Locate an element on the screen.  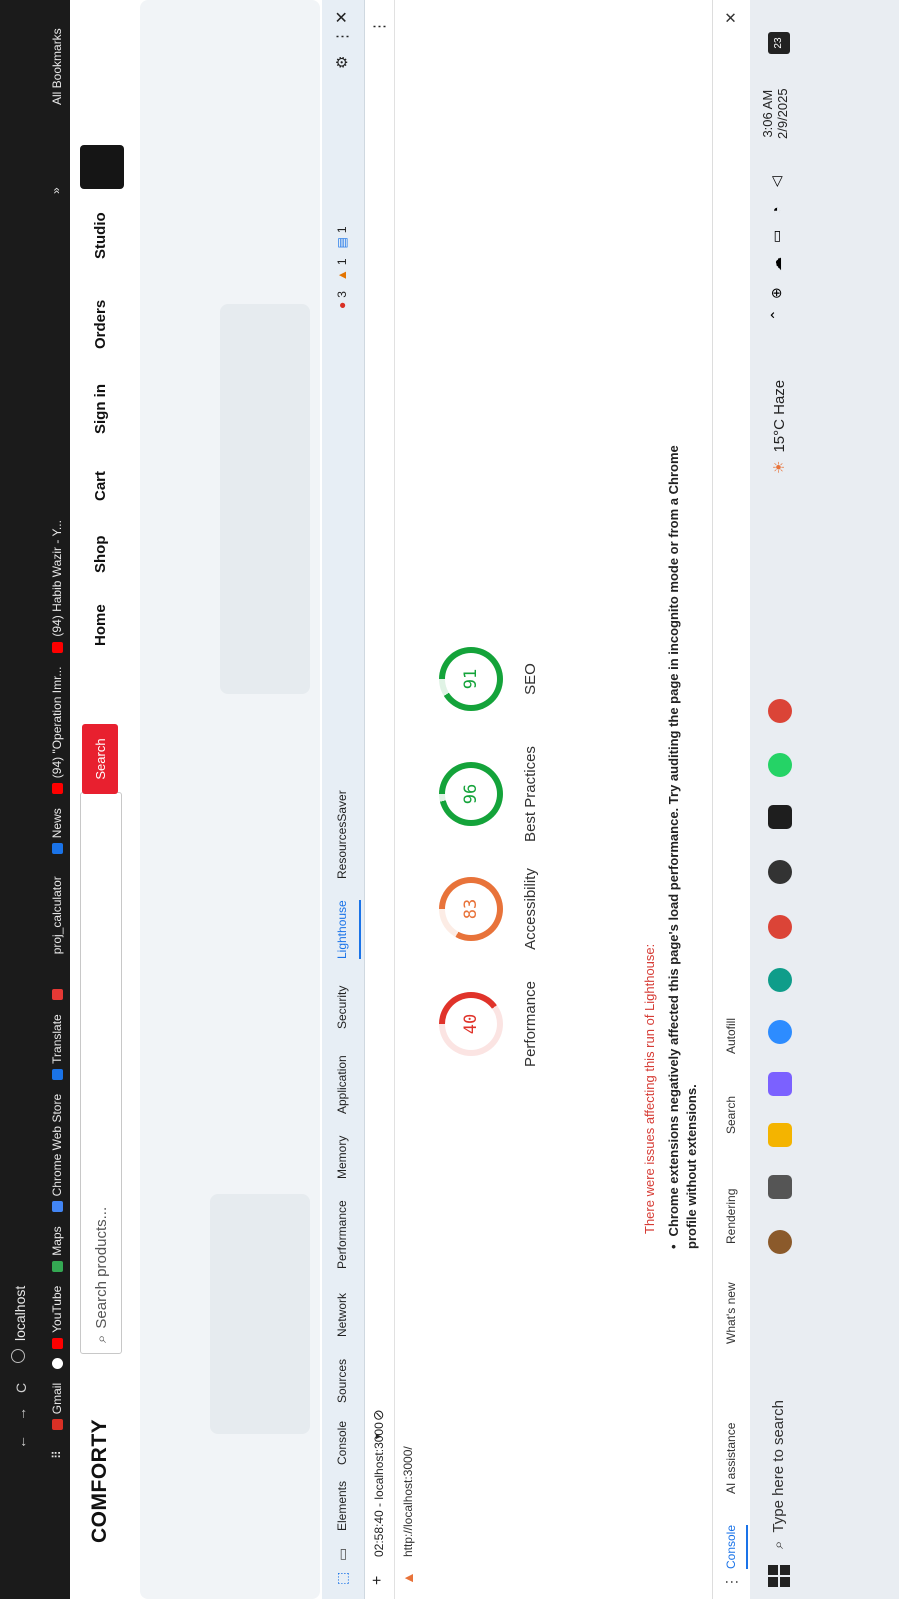
tab-application: Application is located at coordinates (342, 1084).